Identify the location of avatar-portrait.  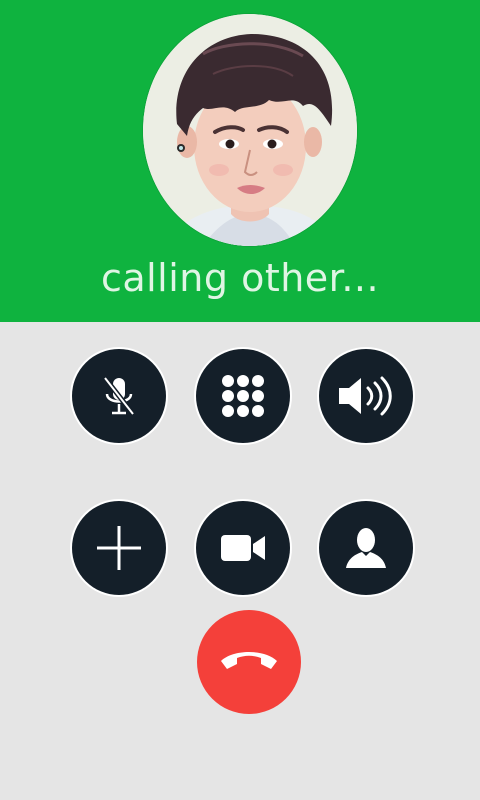
(250, 130).